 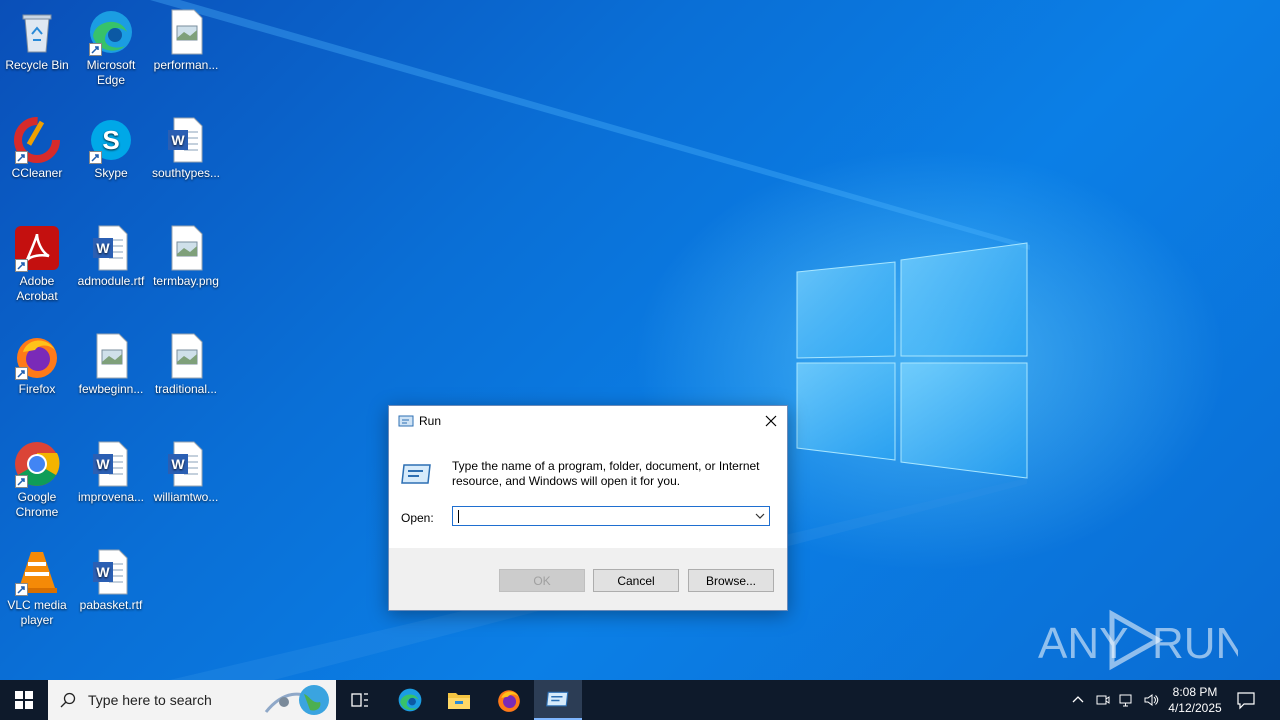 What do you see at coordinates (37, 572) in the screenshot?
I see `vlc-icon` at bounding box center [37, 572].